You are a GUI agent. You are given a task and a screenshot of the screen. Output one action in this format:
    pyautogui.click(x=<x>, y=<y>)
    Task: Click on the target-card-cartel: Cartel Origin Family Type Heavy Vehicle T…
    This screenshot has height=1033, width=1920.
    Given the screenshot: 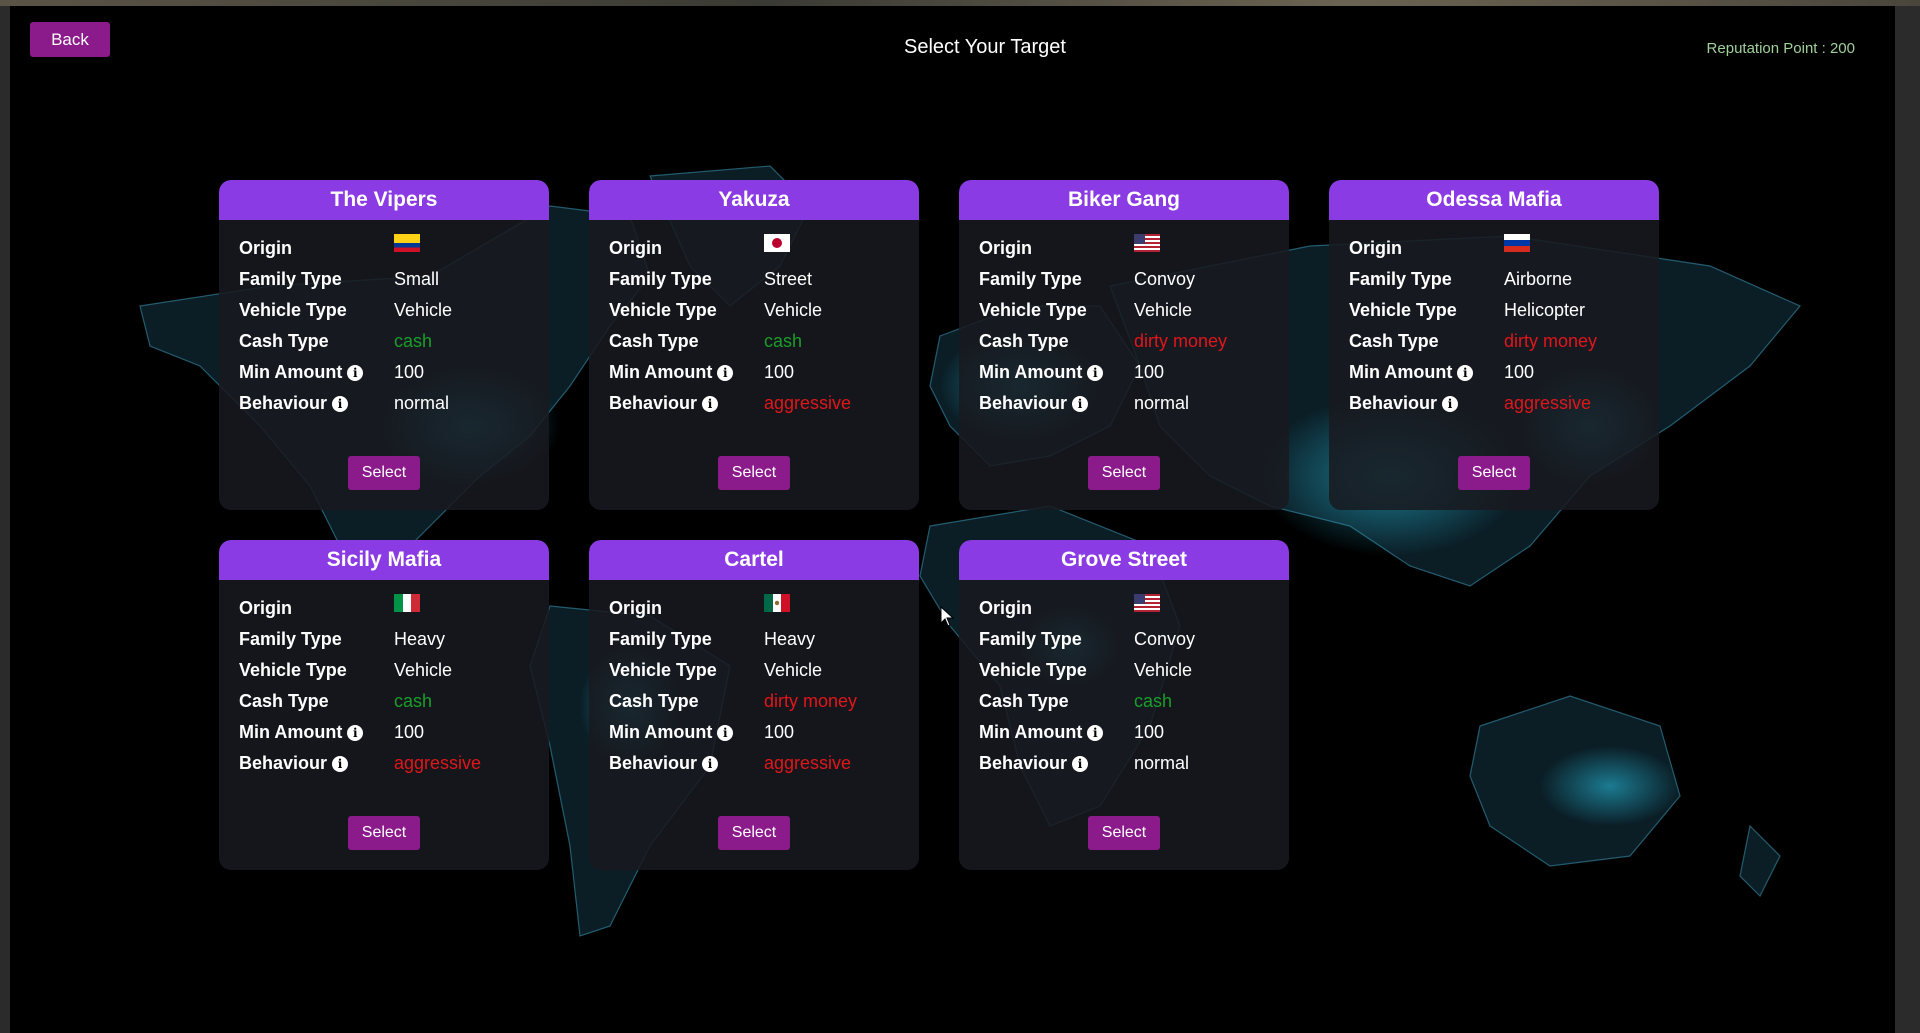 What is the action you would take?
    pyautogui.click(x=754, y=705)
    